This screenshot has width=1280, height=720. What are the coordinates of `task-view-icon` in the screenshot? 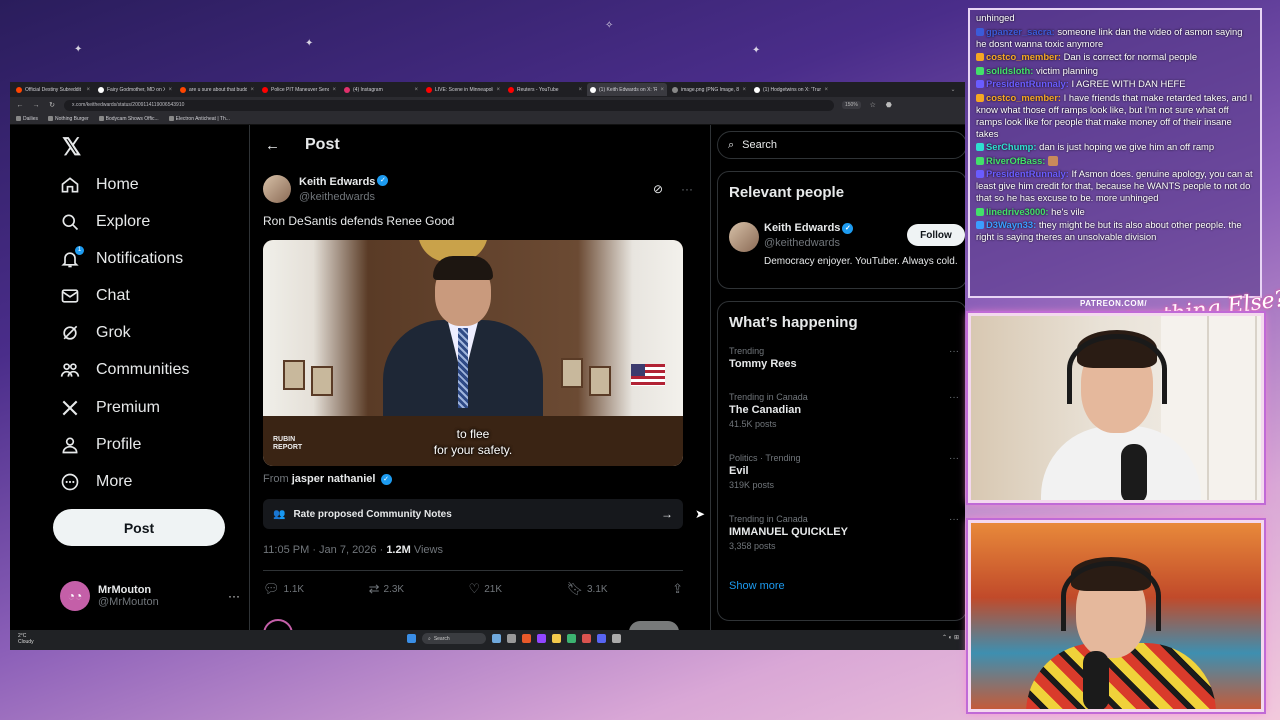 It's located at (511, 638).